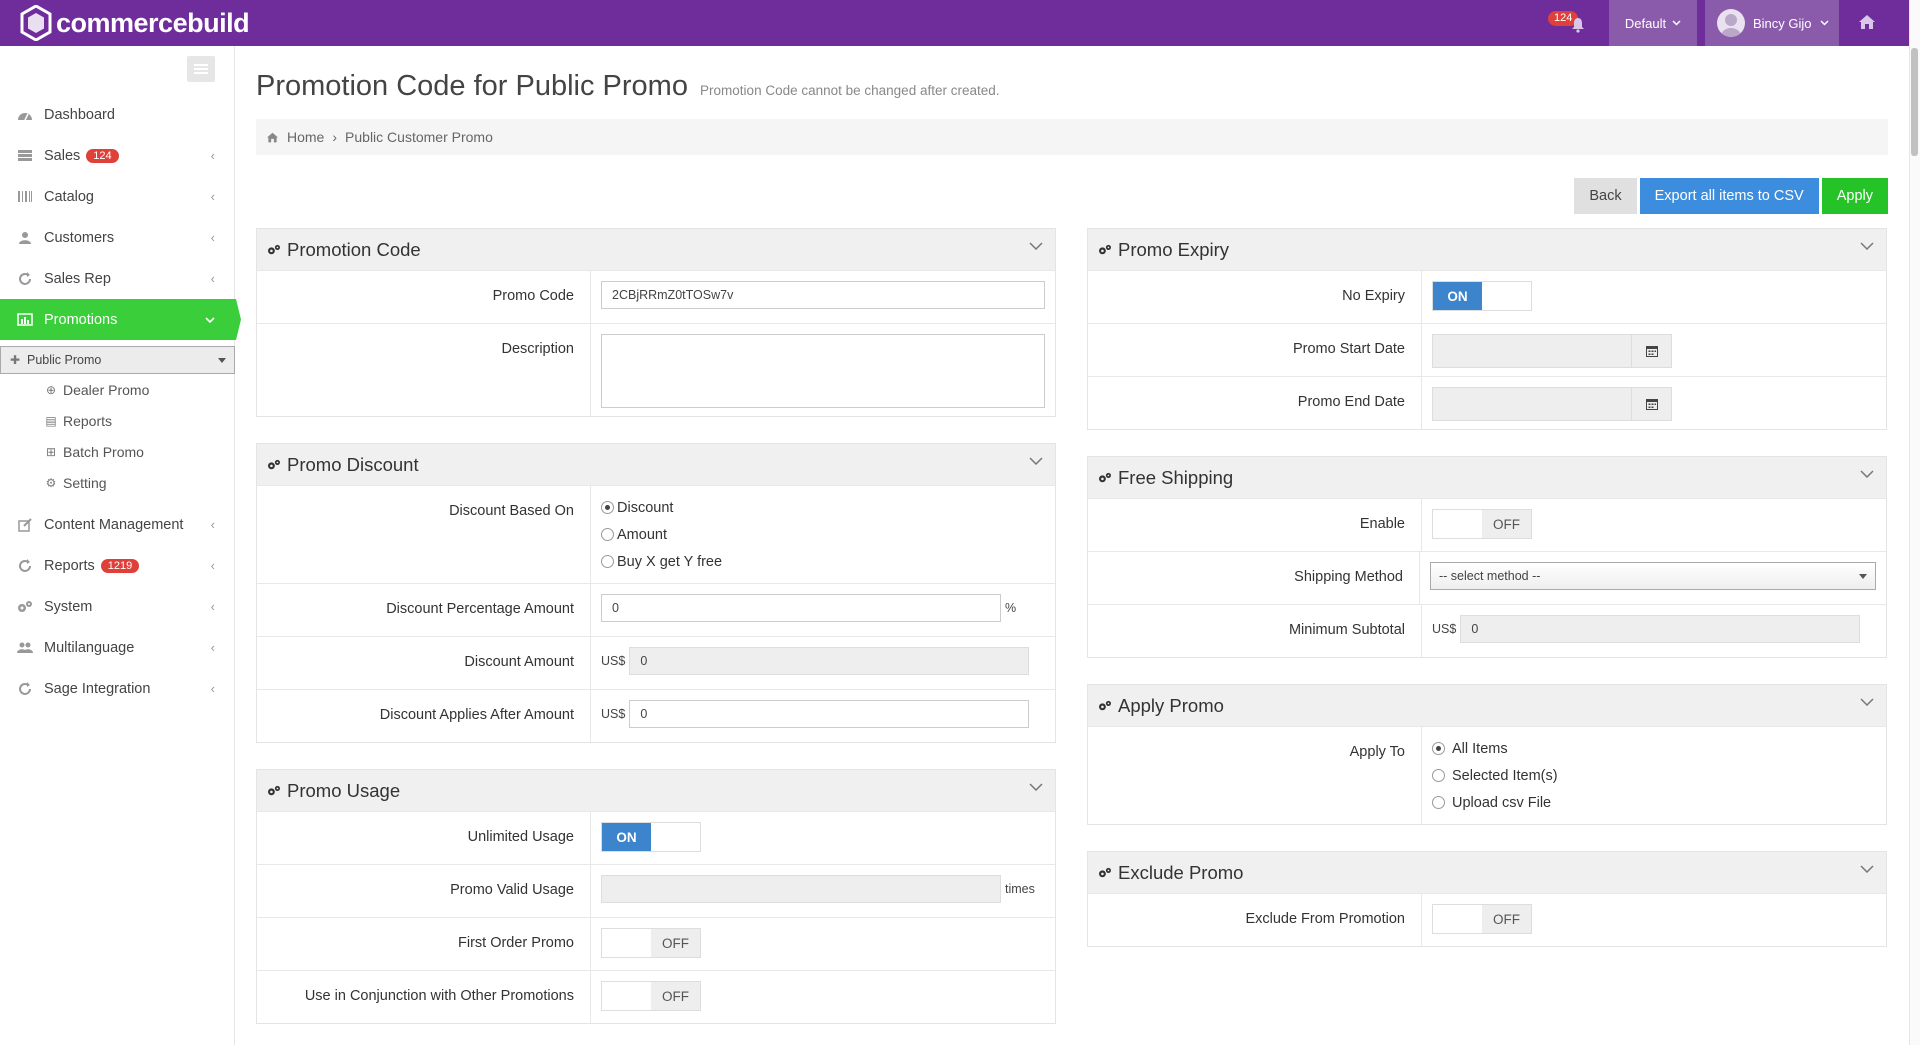 This screenshot has height=1050, width=1920. What do you see at coordinates (117, 420) in the screenshot?
I see `submenu-item-reports: ▤ Reports` at bounding box center [117, 420].